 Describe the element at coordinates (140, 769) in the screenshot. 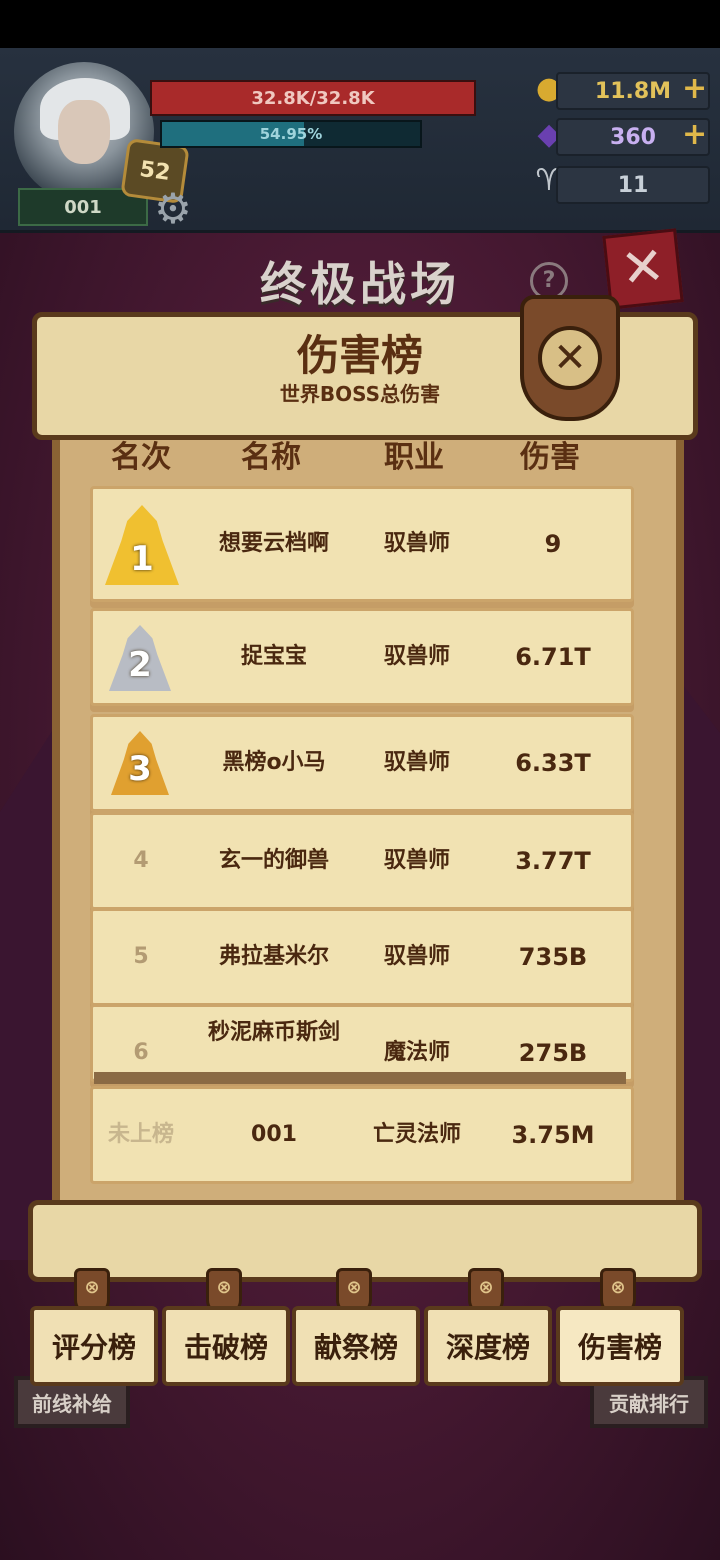

I see `row-rank: 3` at that location.